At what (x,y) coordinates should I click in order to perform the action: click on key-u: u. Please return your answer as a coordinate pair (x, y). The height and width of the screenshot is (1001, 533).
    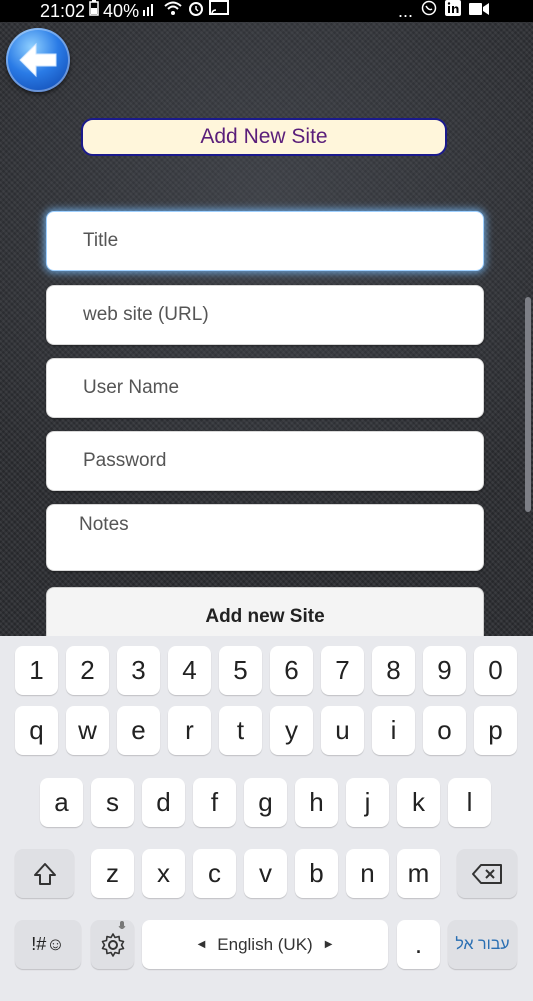
    Looking at the image, I should click on (342, 730).